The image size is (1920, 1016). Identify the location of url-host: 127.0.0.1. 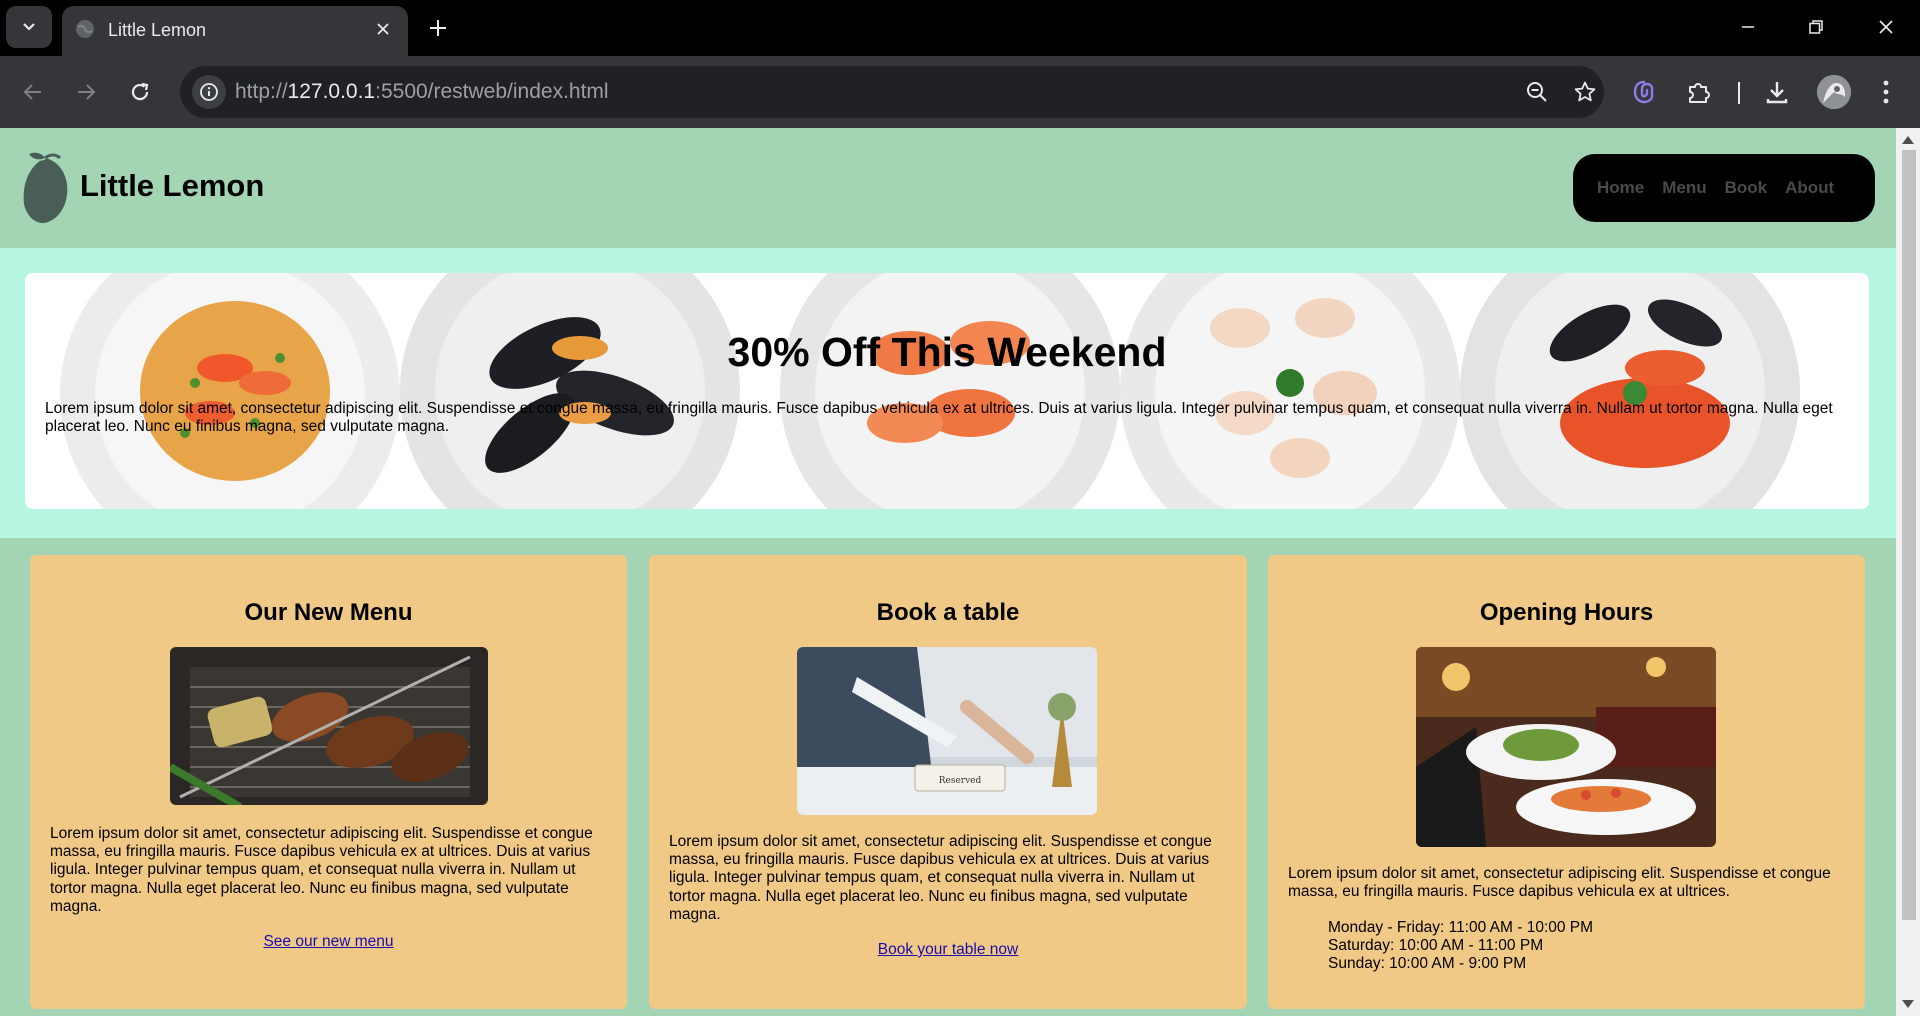
(331, 91).